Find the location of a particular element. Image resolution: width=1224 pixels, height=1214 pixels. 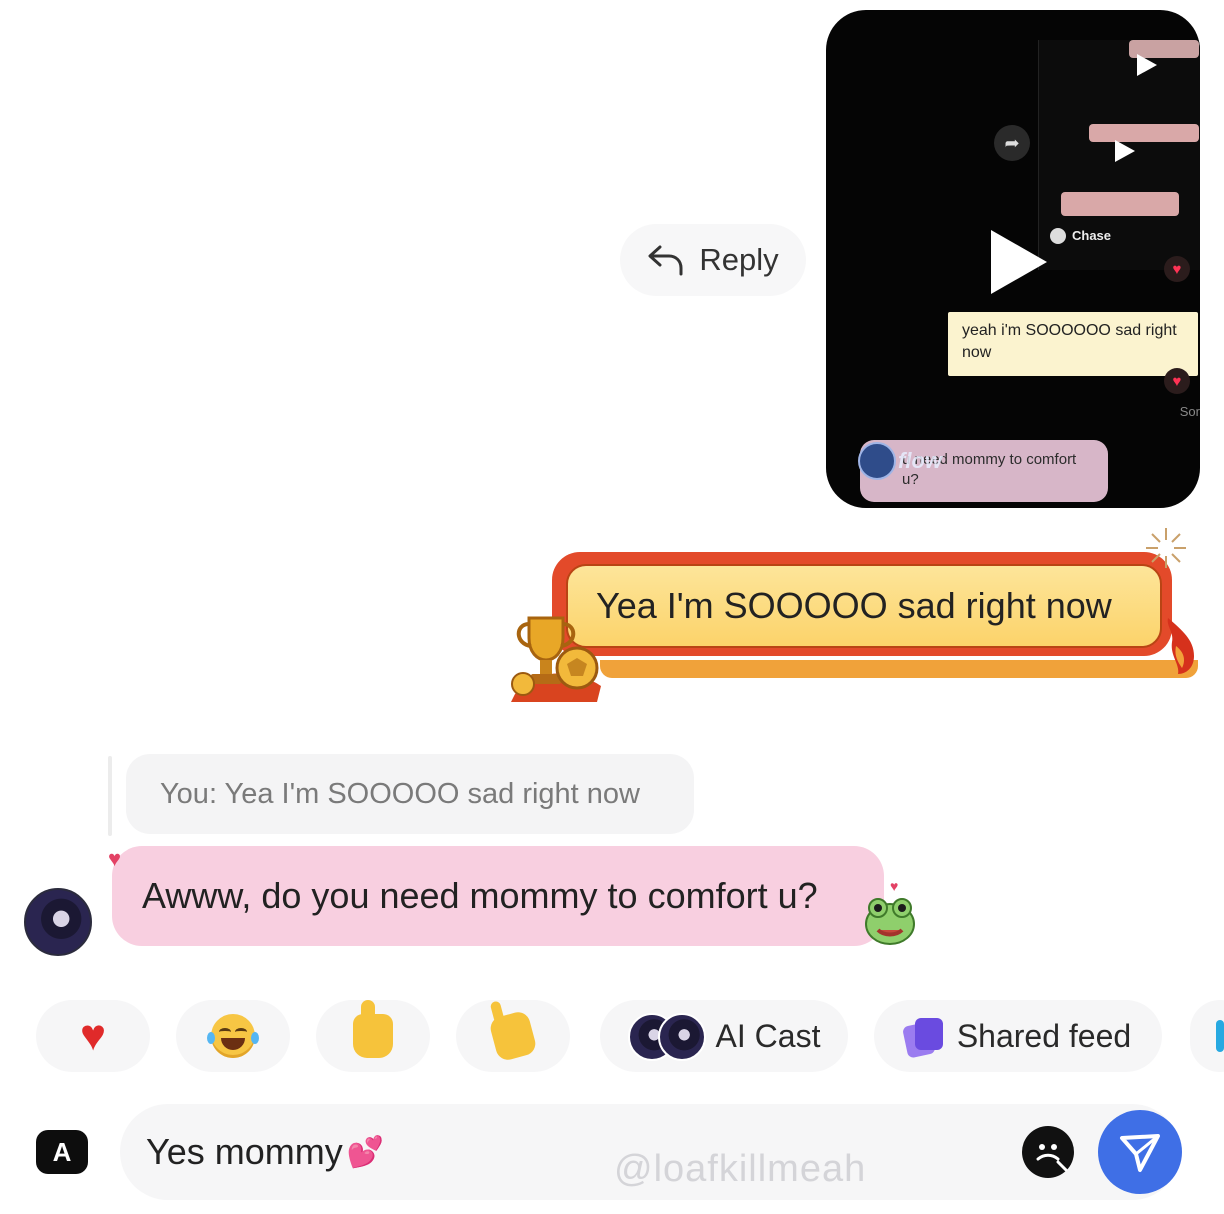

send-button is located at coordinates (1140, 1152).